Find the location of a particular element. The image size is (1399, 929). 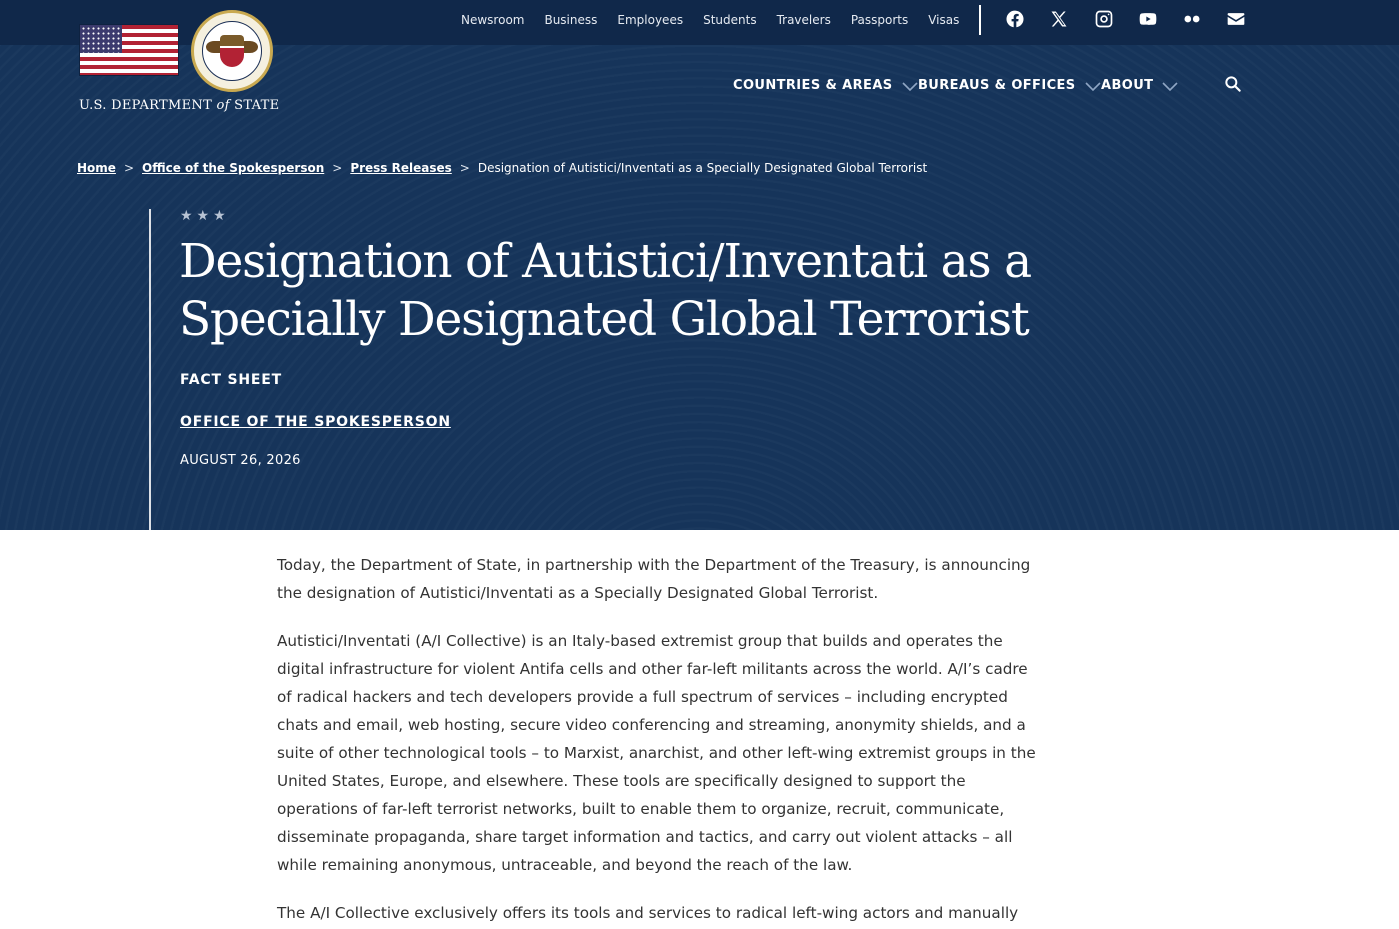

utility-link-business: Business is located at coordinates (570, 20).